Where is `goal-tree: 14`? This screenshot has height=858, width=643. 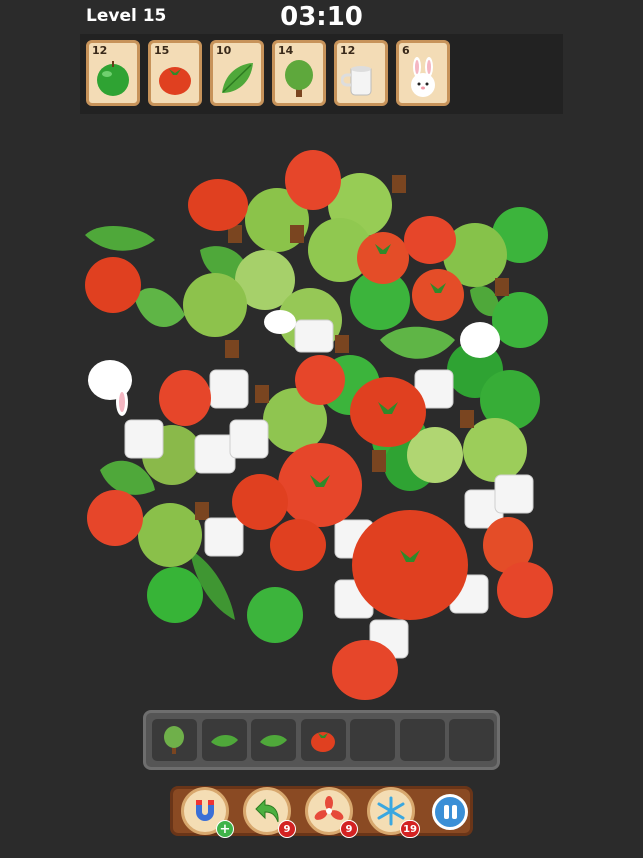 goal-tree: 14 is located at coordinates (299, 73).